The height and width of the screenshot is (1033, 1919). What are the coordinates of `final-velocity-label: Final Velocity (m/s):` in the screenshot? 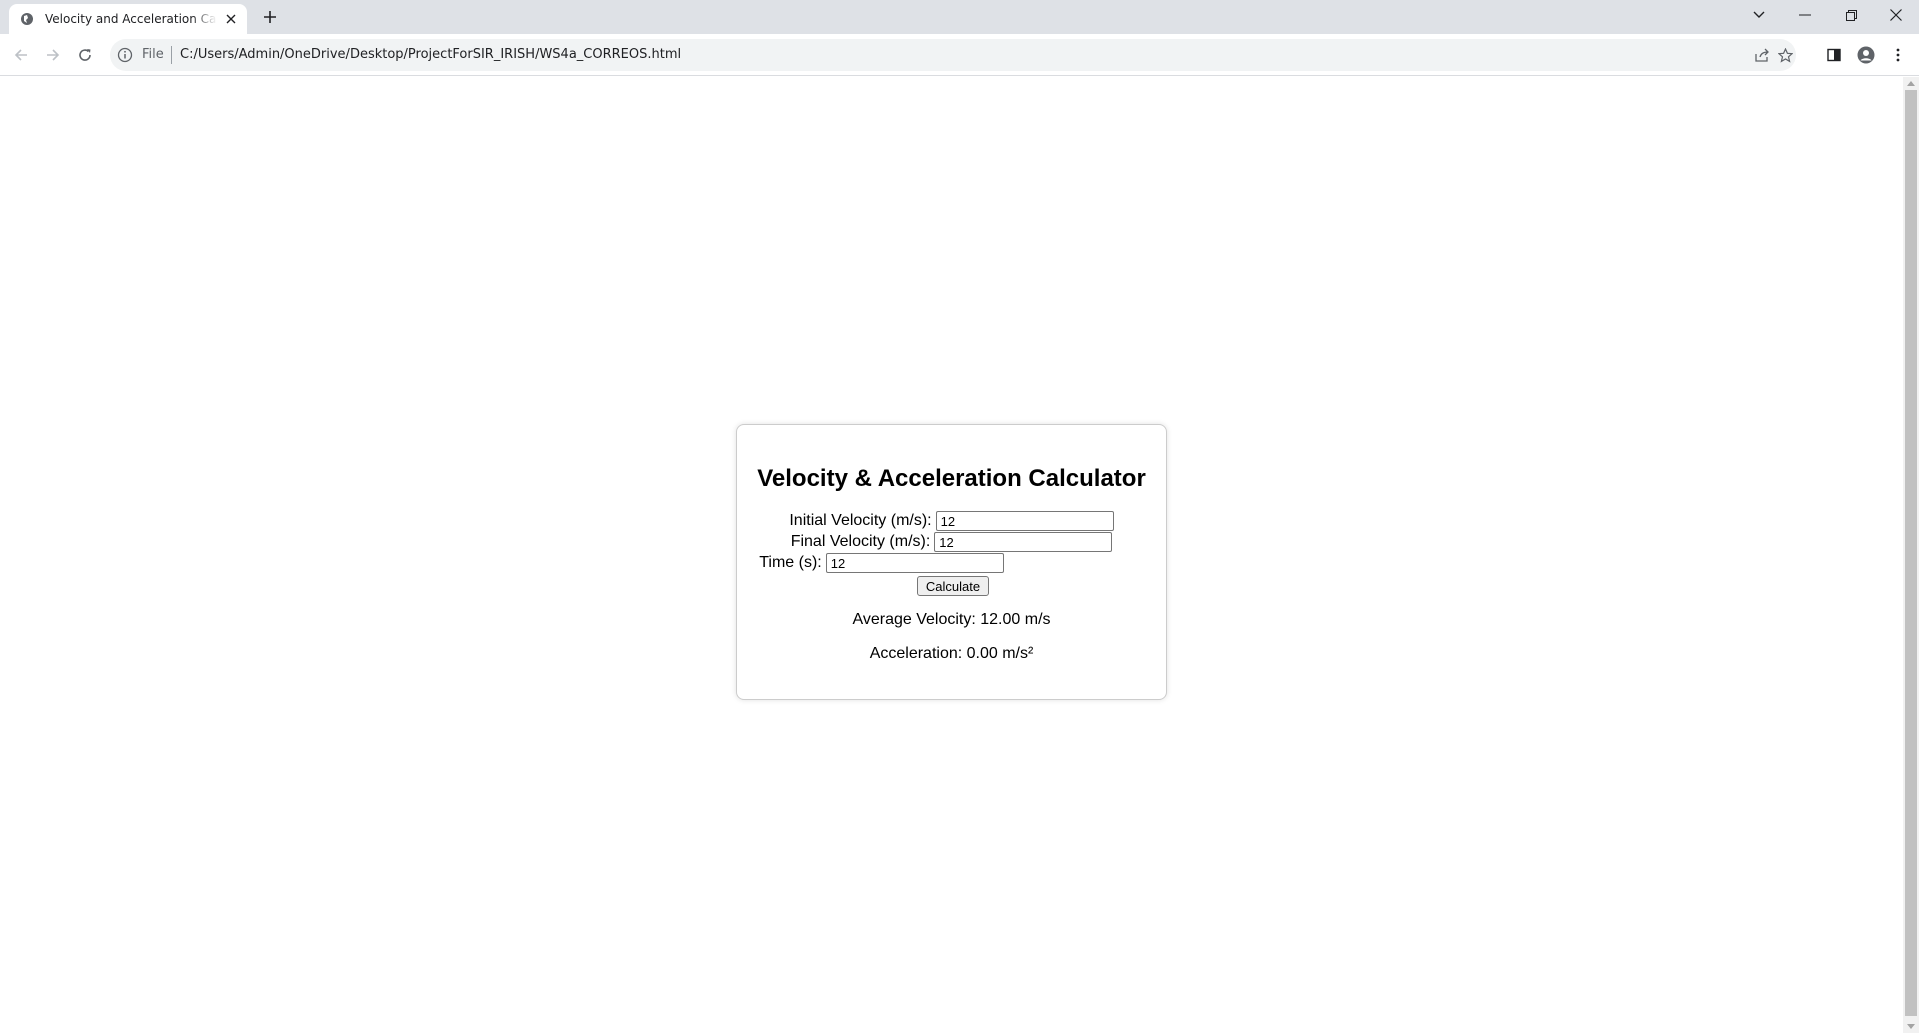 It's located at (860, 541).